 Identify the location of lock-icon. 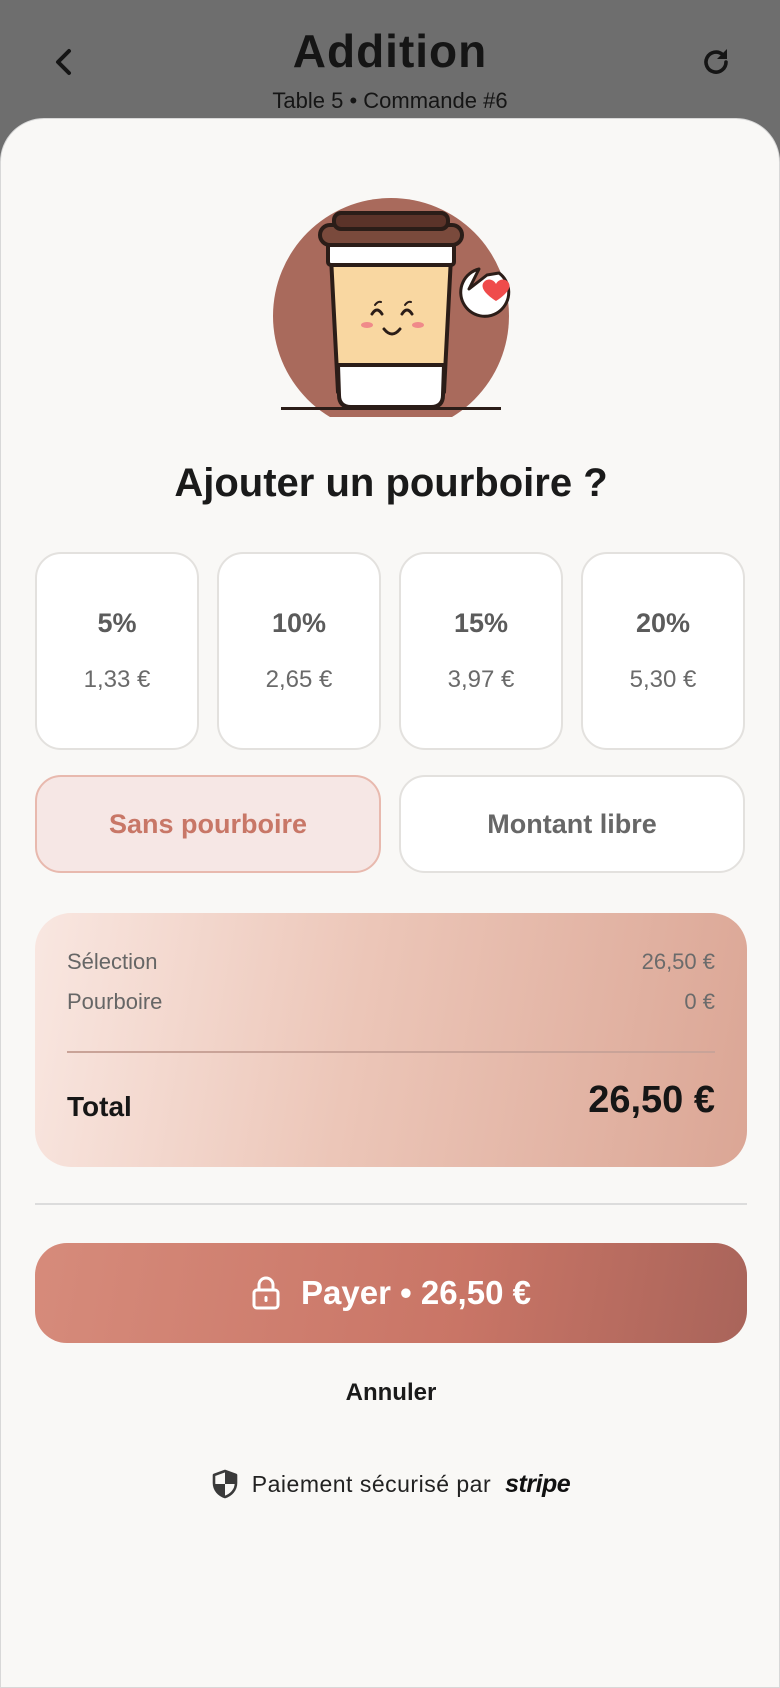
(266, 1293).